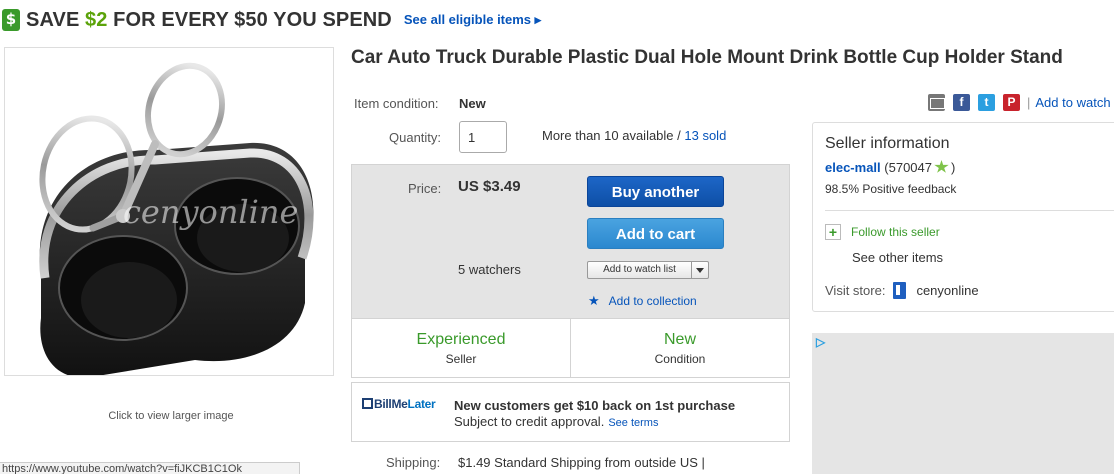 The image size is (1114, 474). What do you see at coordinates (633, 423) in the screenshot?
I see `see-terms-link: See terms` at bounding box center [633, 423].